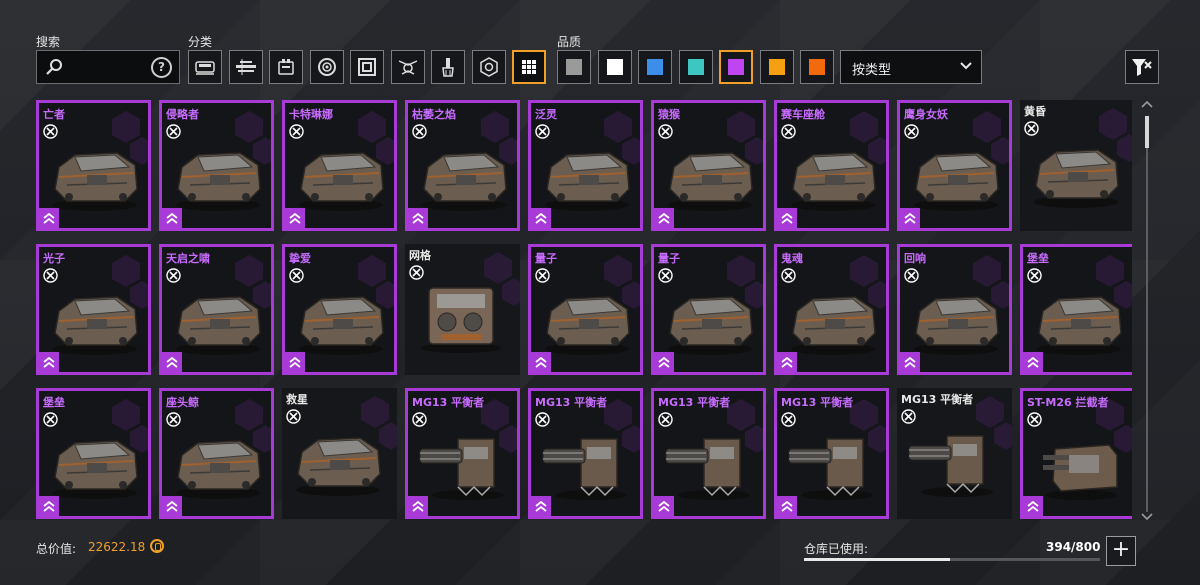 The height and width of the screenshot is (585, 1200). I want to click on scroll-down-icon, so click(1147, 517).